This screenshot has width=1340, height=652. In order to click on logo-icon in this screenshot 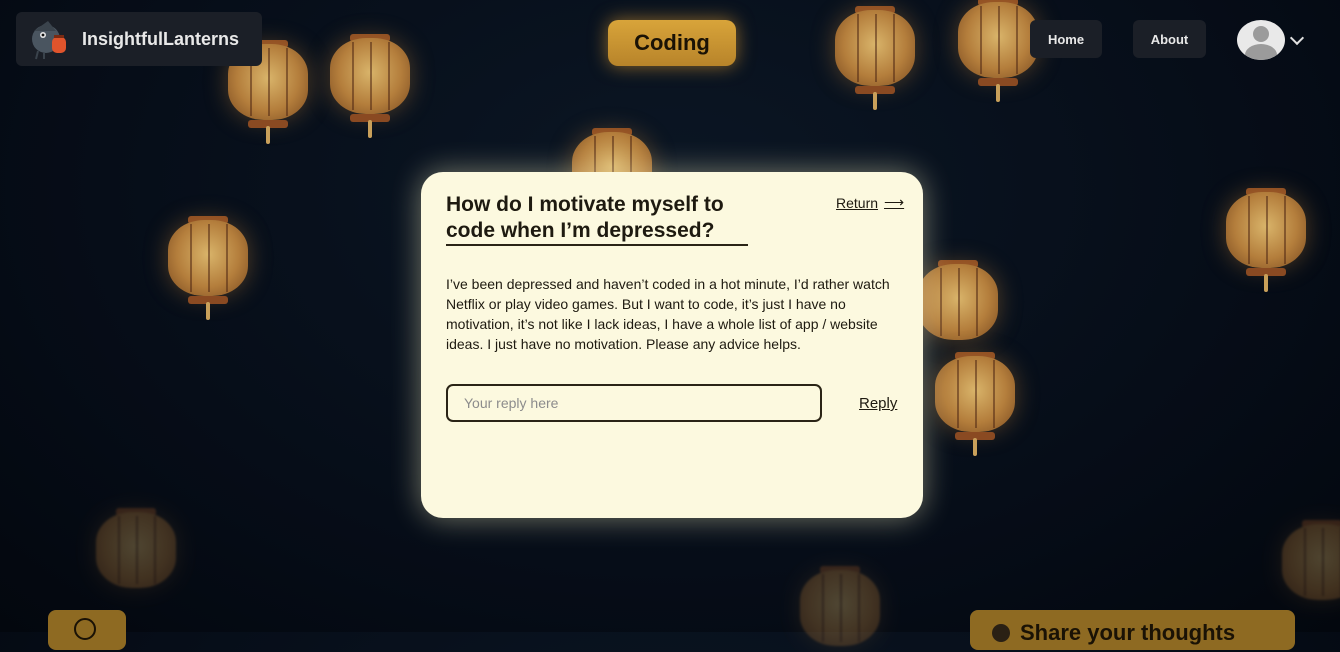, I will do `click(49, 40)`.